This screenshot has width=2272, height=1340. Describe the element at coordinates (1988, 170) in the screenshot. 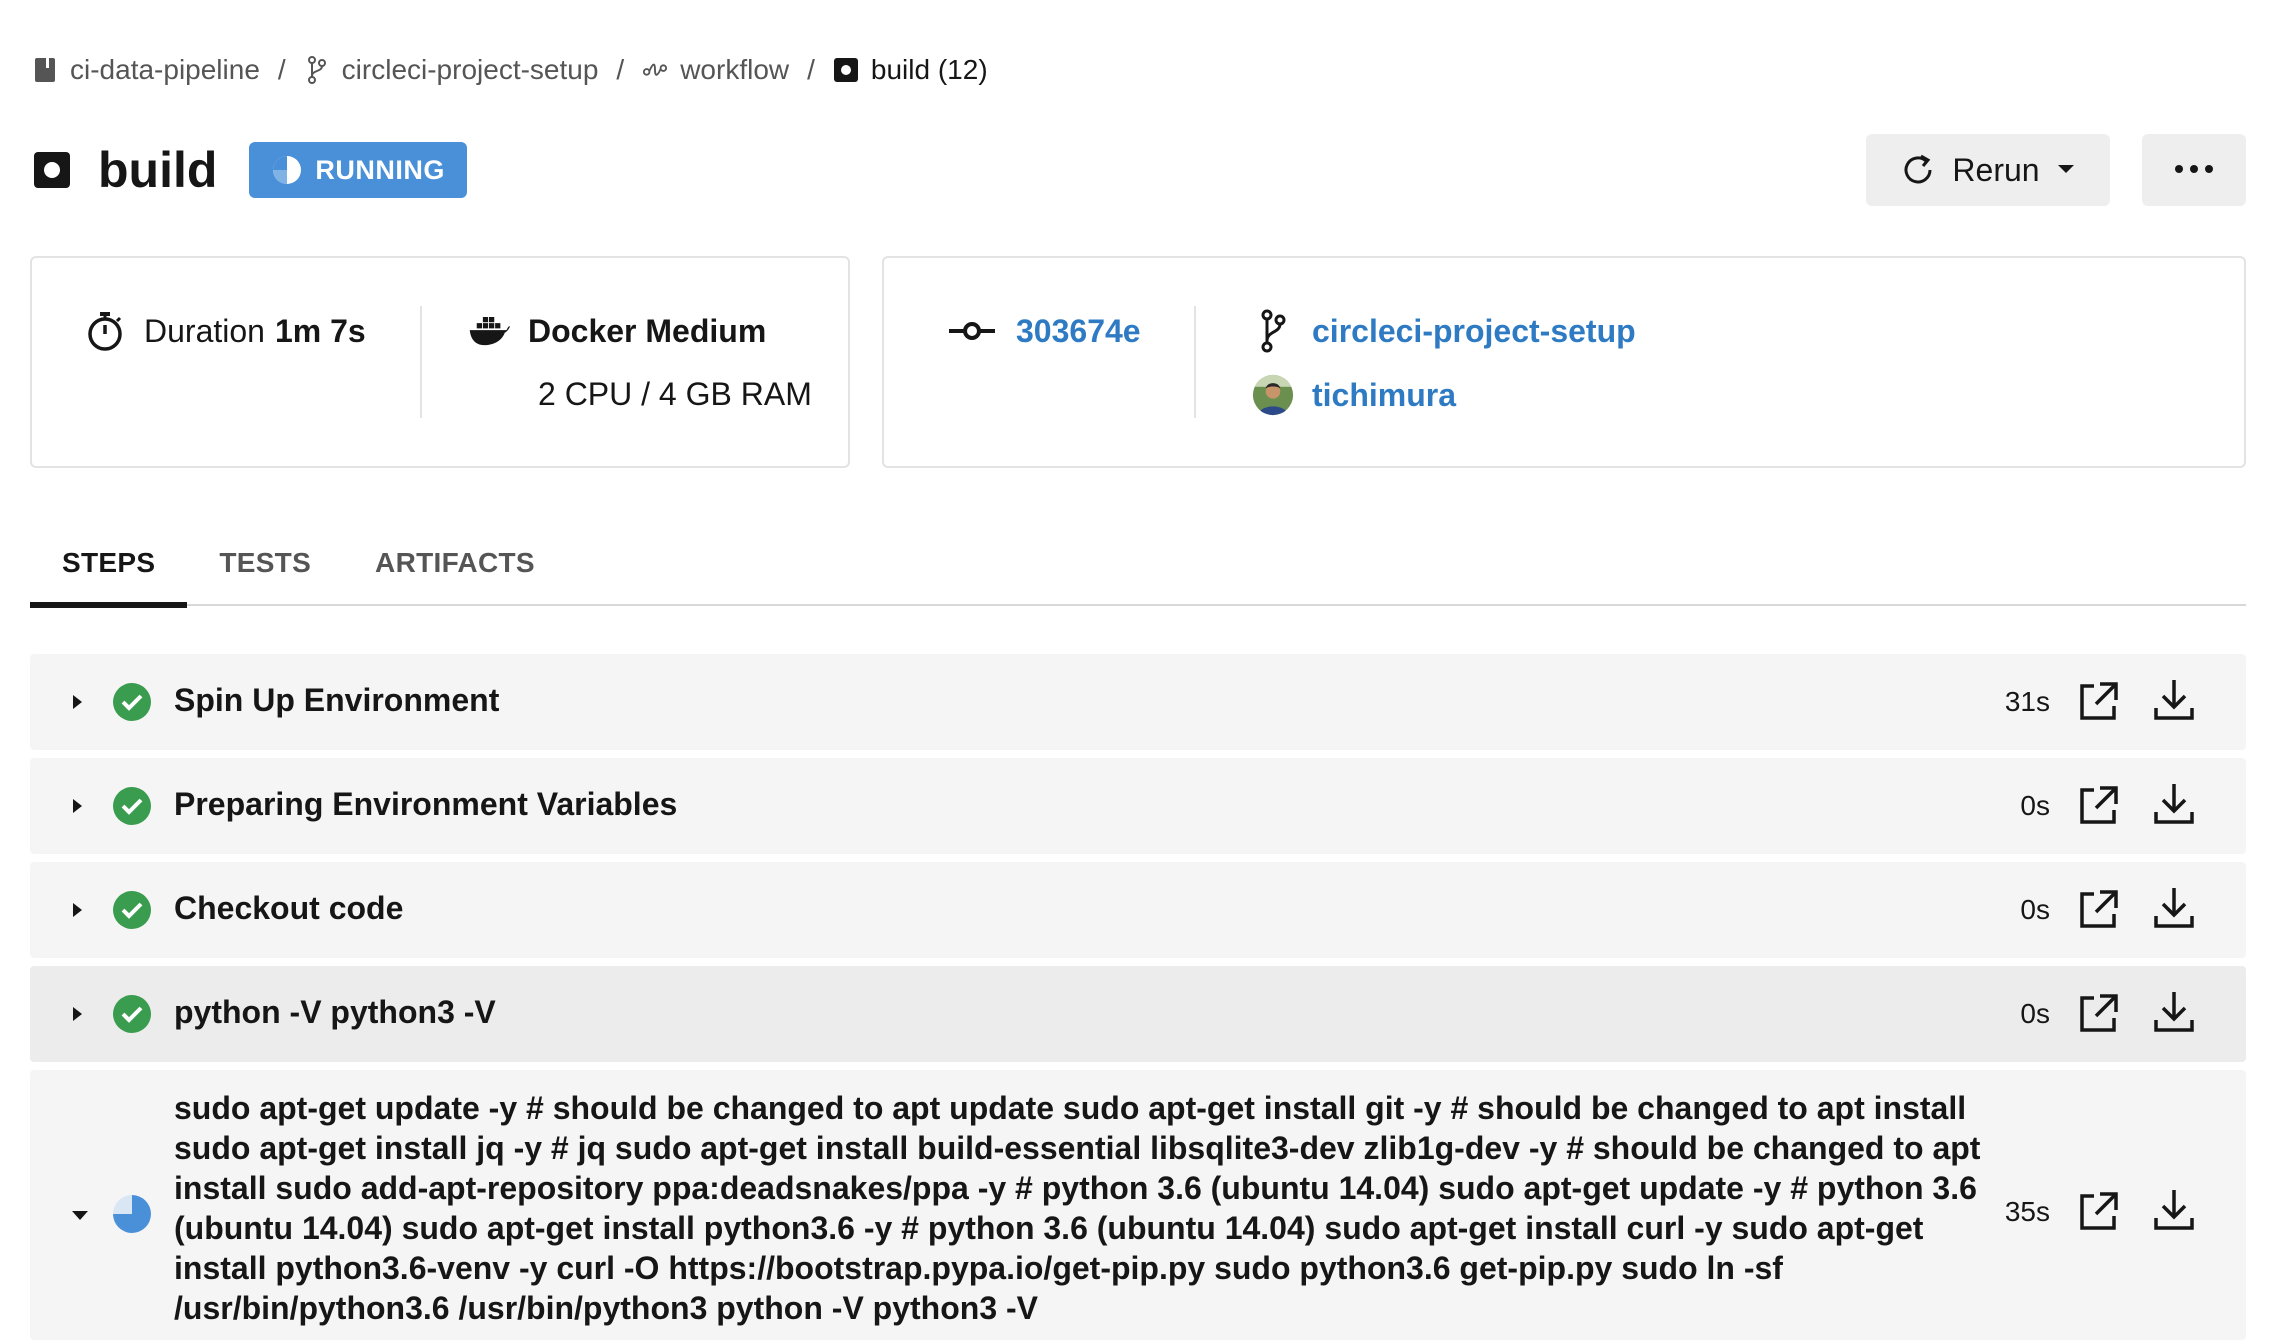

I see `rerun-button: Rerun` at that location.